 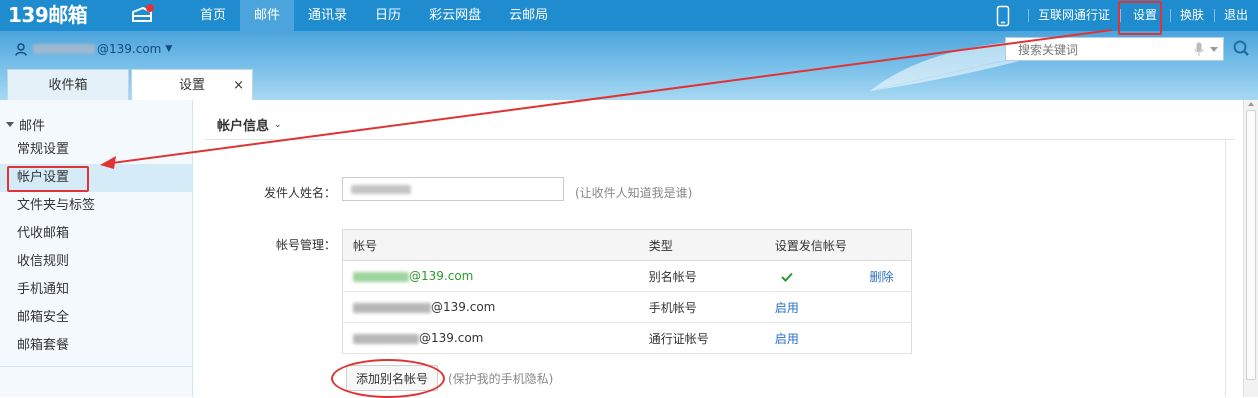 I want to click on close-icon: ×, so click(x=238, y=85).